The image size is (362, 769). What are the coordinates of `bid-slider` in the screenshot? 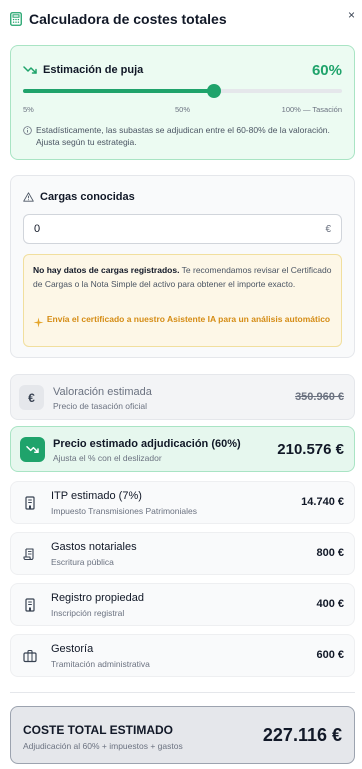 It's located at (182, 91).